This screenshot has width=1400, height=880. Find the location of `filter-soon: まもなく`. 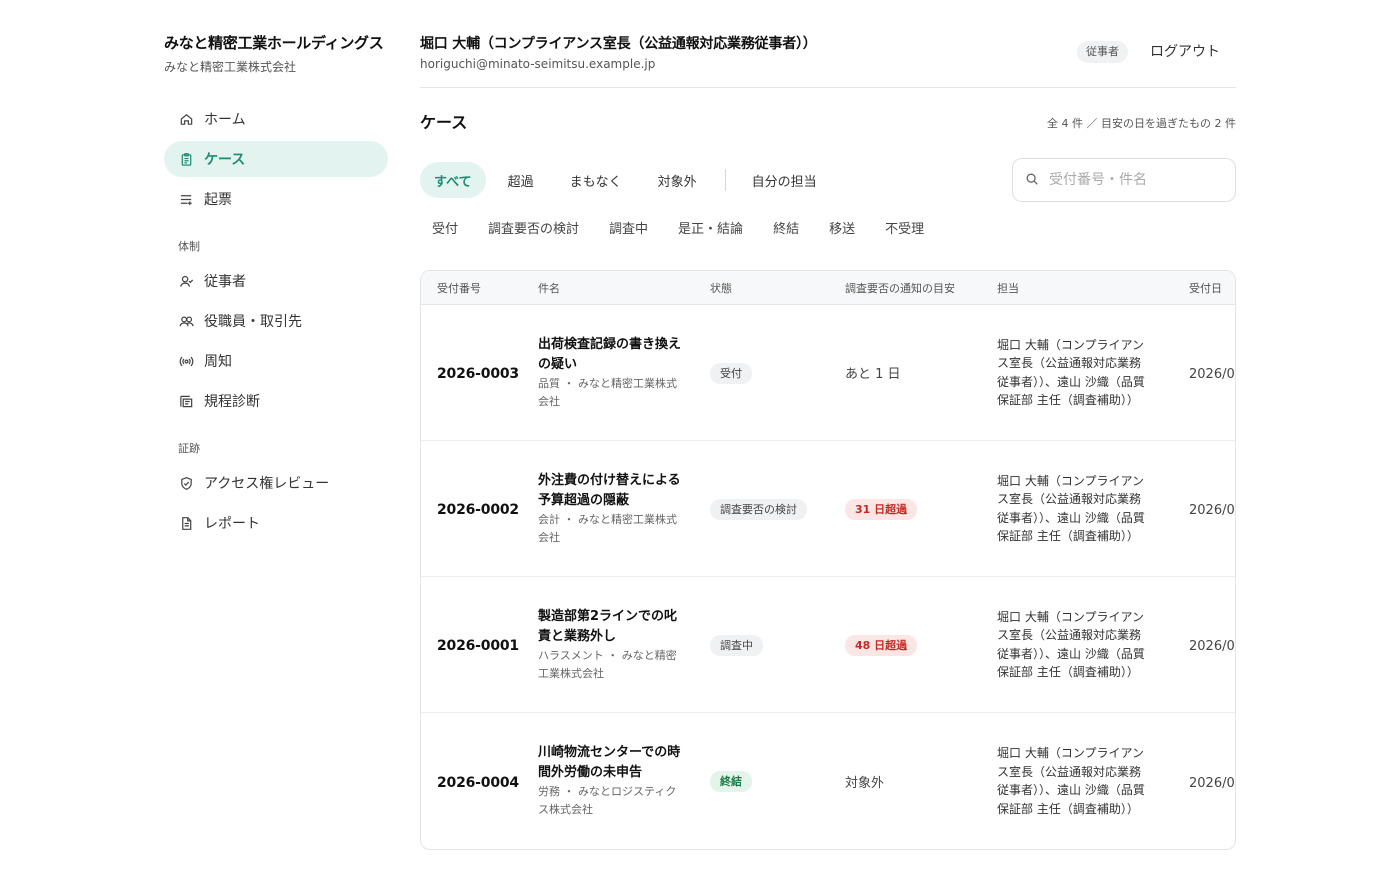

filter-soon: まもなく is located at coordinates (596, 180).